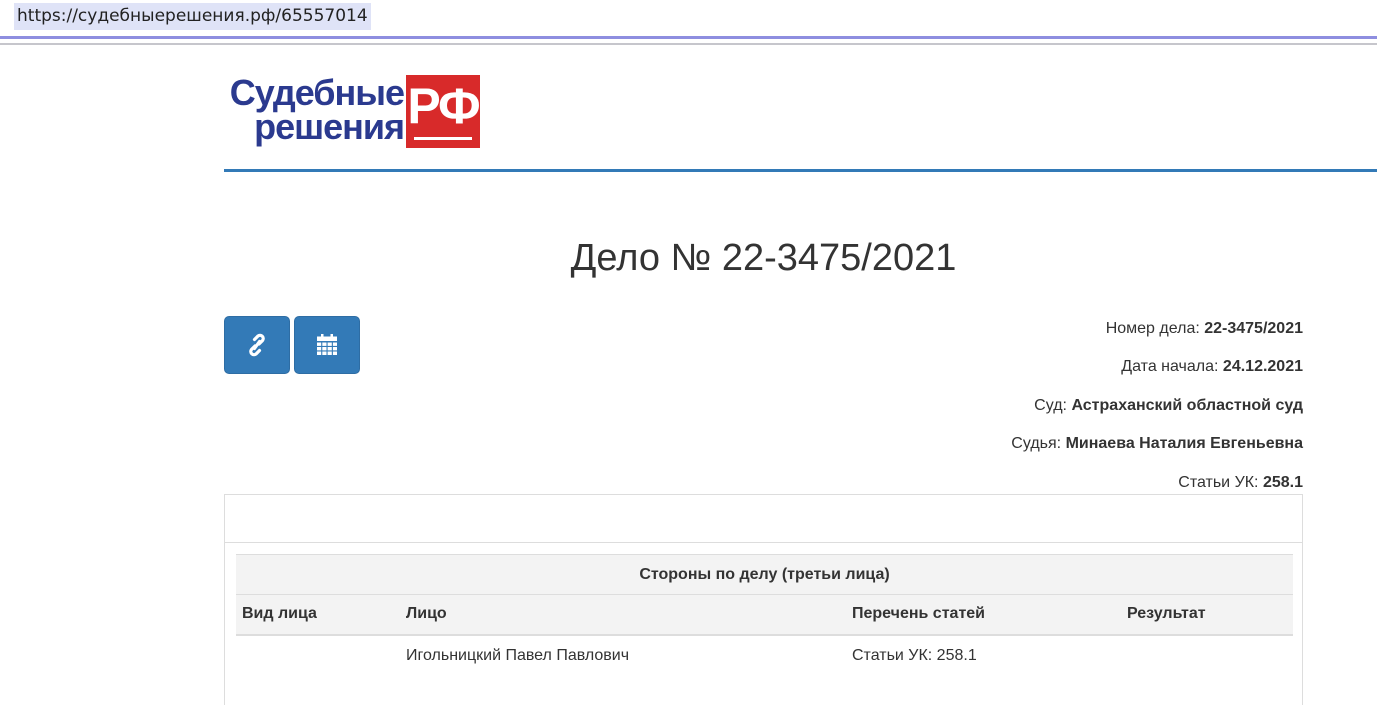 Image resolution: width=1377 pixels, height=705 pixels. What do you see at coordinates (317, 92) in the screenshot?
I see `logo-line-1: Судебные` at bounding box center [317, 92].